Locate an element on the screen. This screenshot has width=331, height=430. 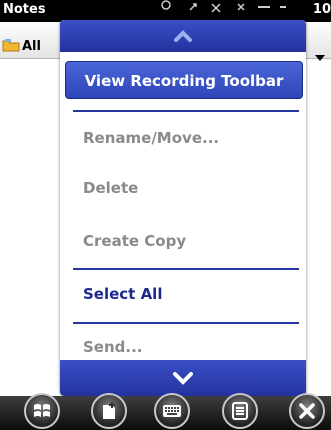
menu-item-select-all: Select All is located at coordinates (186, 294).